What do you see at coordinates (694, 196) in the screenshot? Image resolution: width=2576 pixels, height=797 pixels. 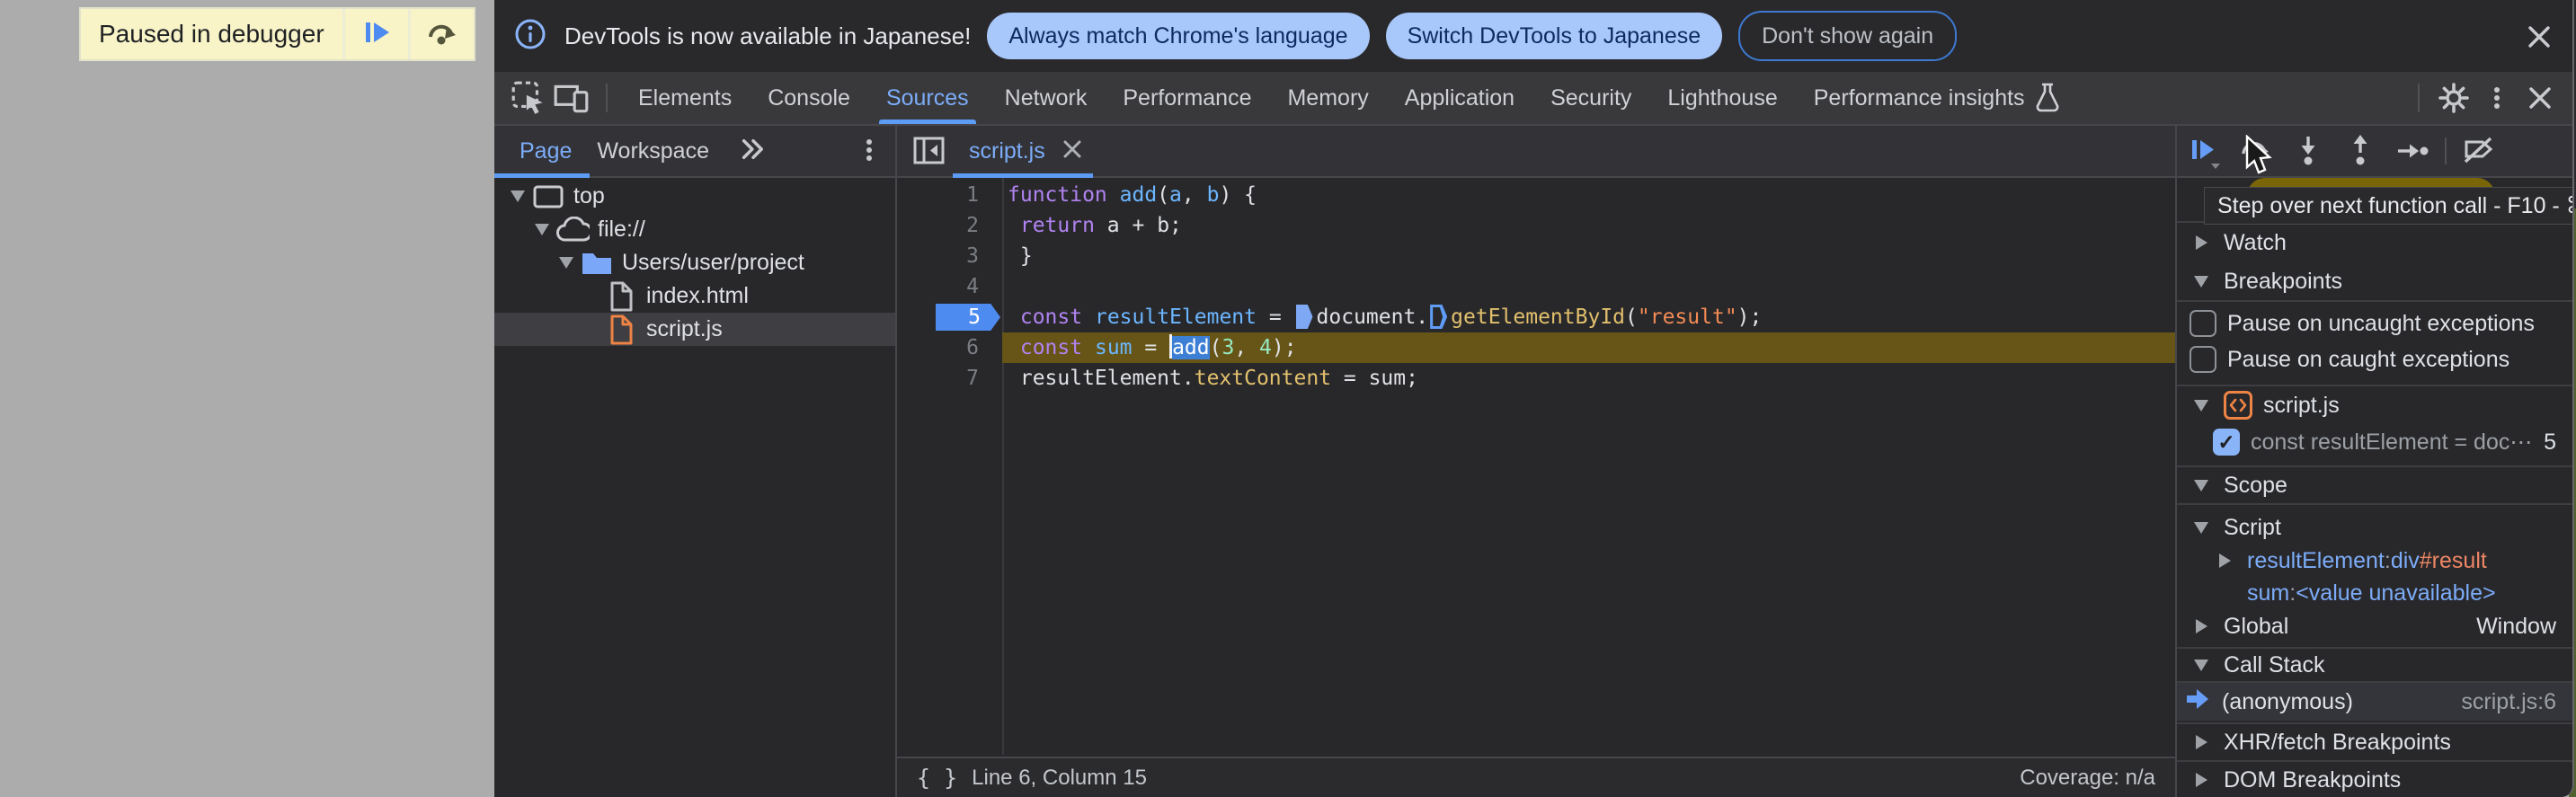 I see `tree-item-top: top` at bounding box center [694, 196].